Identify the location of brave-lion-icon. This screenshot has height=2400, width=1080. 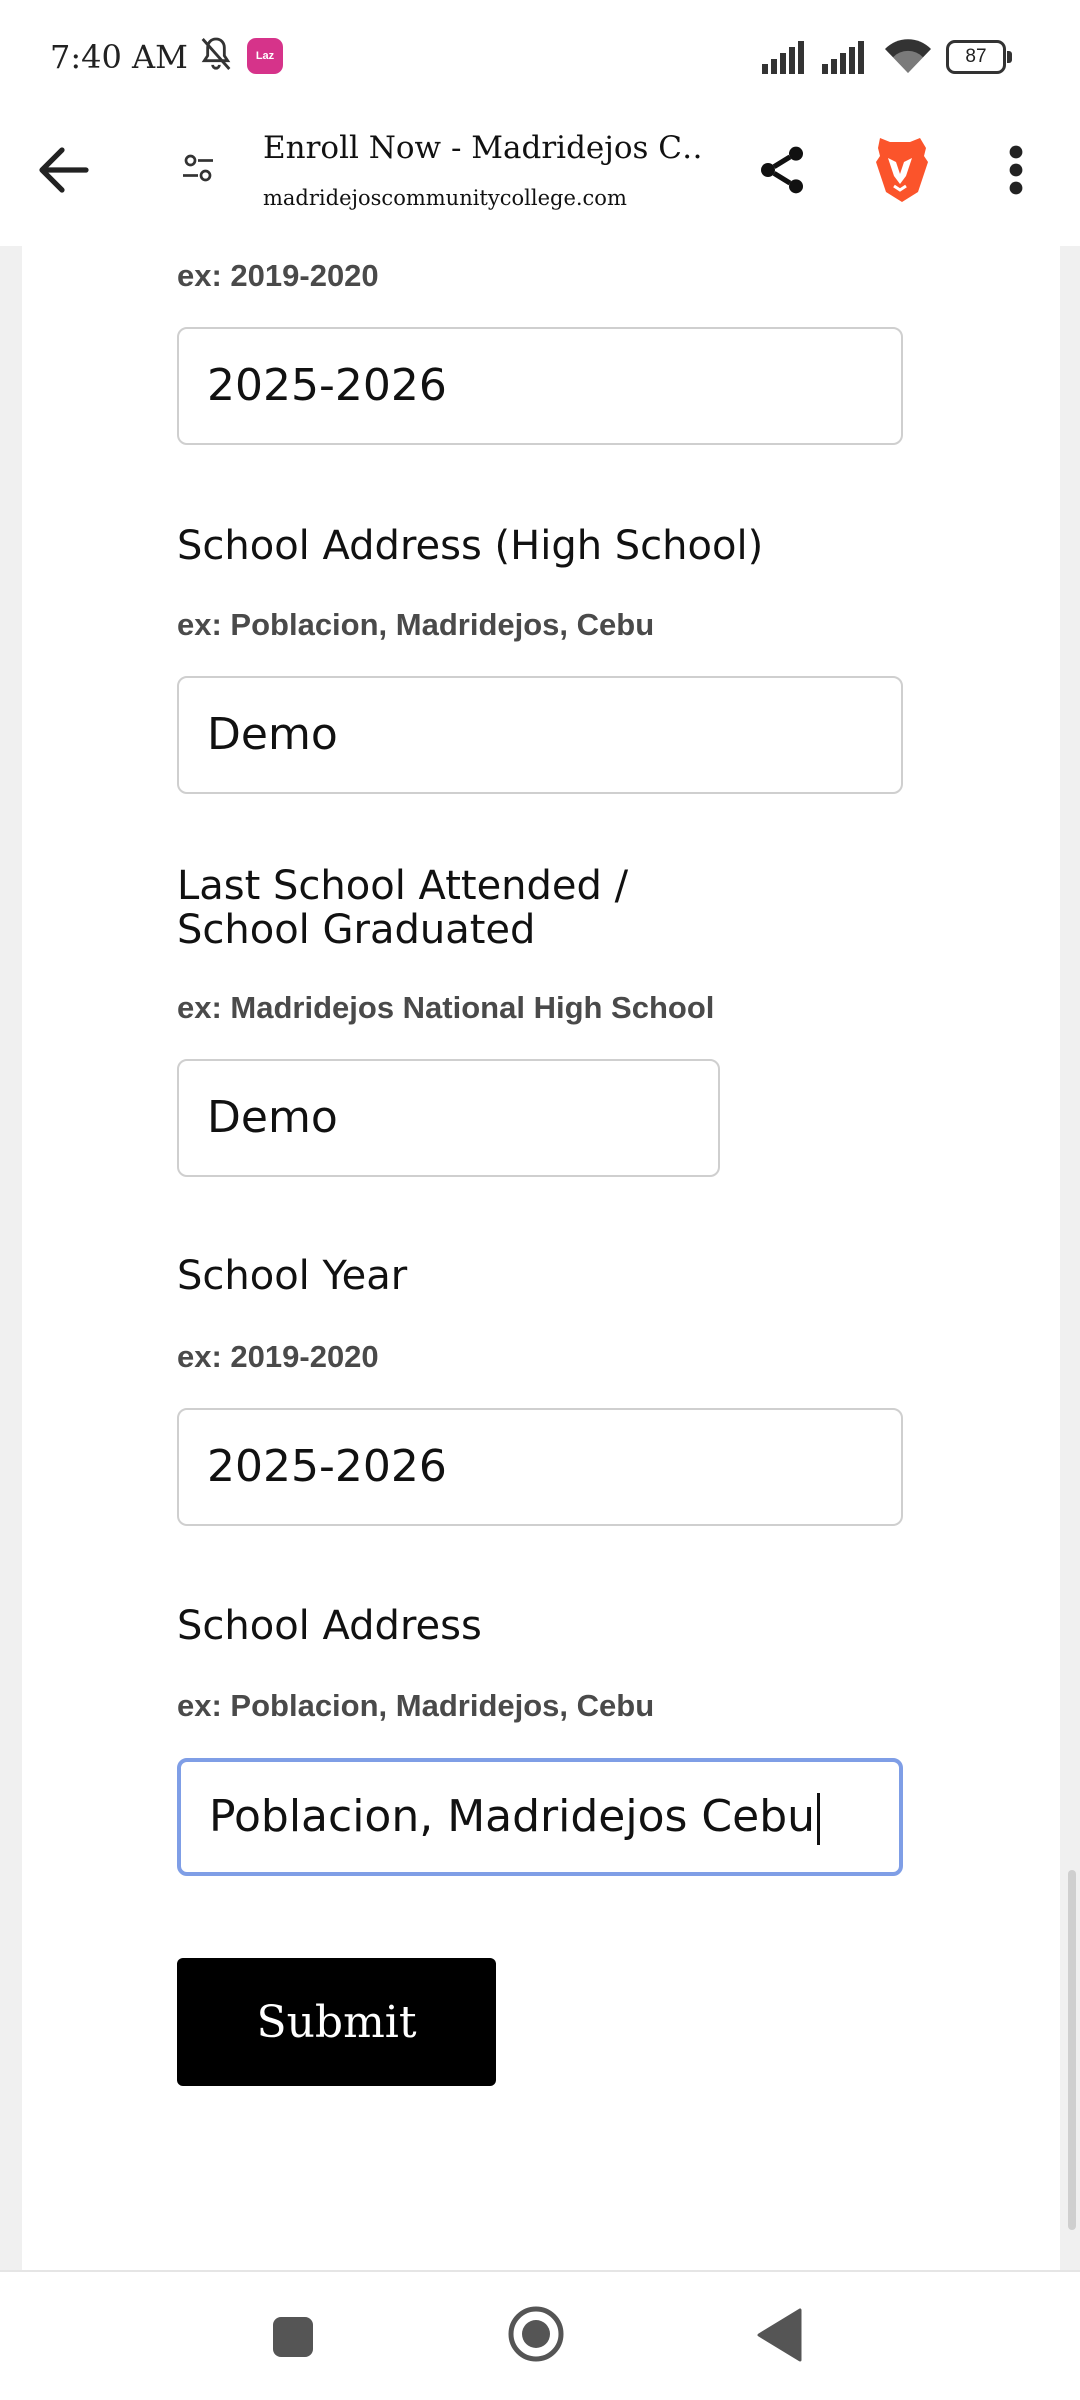
(900, 170).